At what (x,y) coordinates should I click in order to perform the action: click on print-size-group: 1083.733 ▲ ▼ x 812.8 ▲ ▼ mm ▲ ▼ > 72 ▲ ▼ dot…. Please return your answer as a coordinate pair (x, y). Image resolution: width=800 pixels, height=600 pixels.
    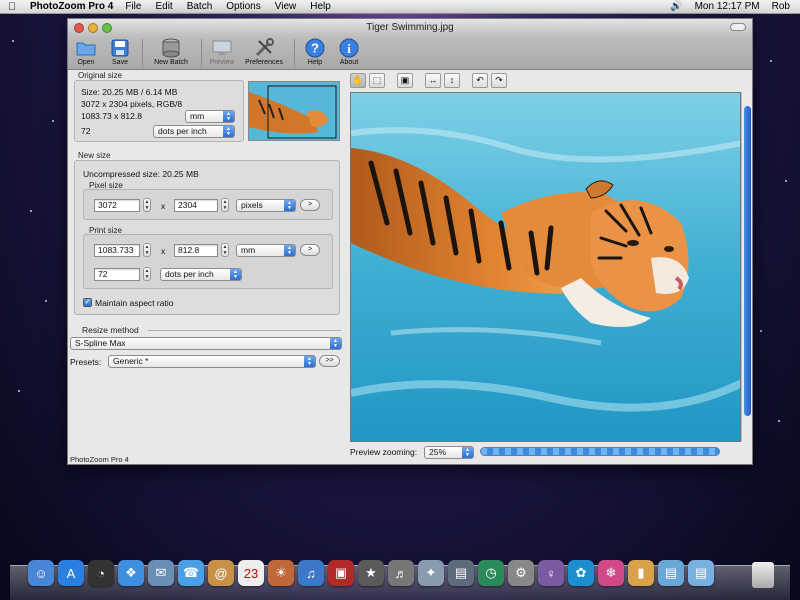
    Looking at the image, I should click on (208, 261).